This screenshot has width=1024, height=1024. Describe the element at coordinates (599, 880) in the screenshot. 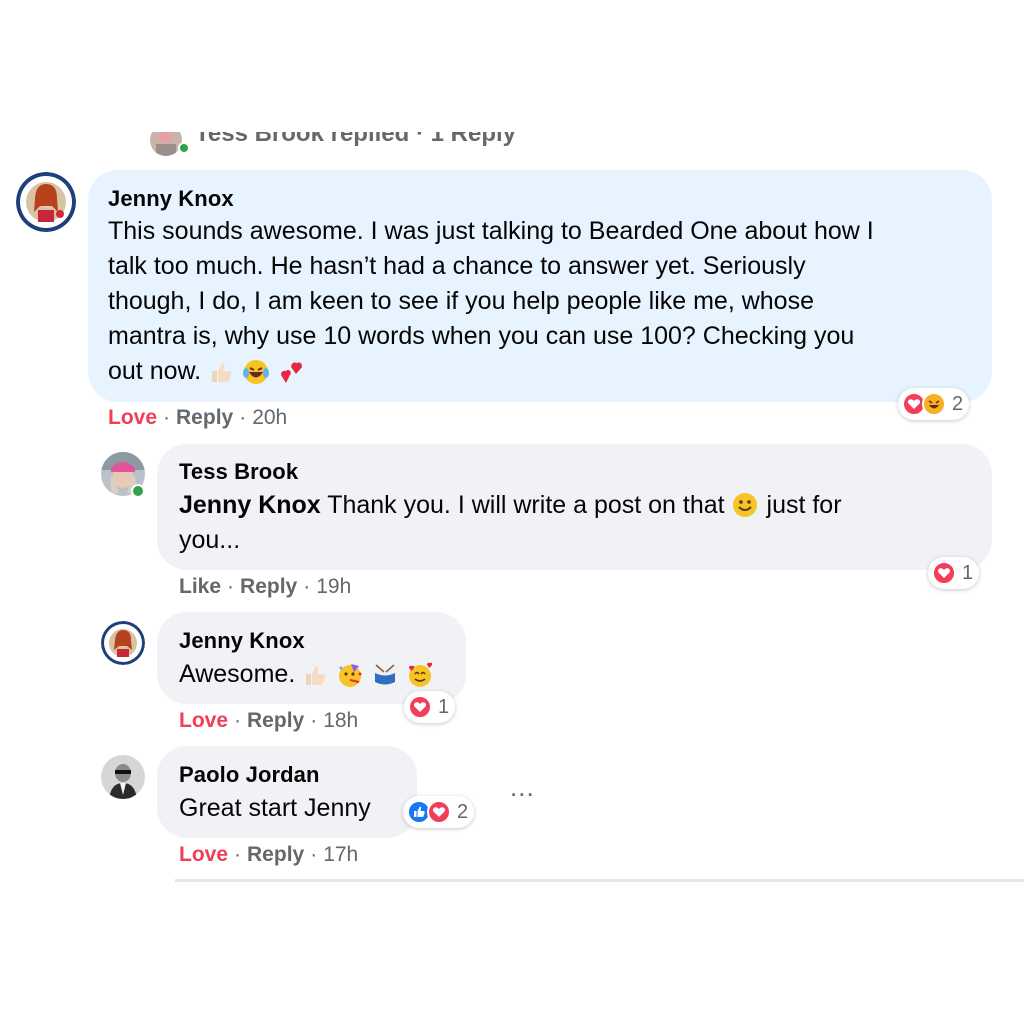

I see `reply-input-edge` at that location.